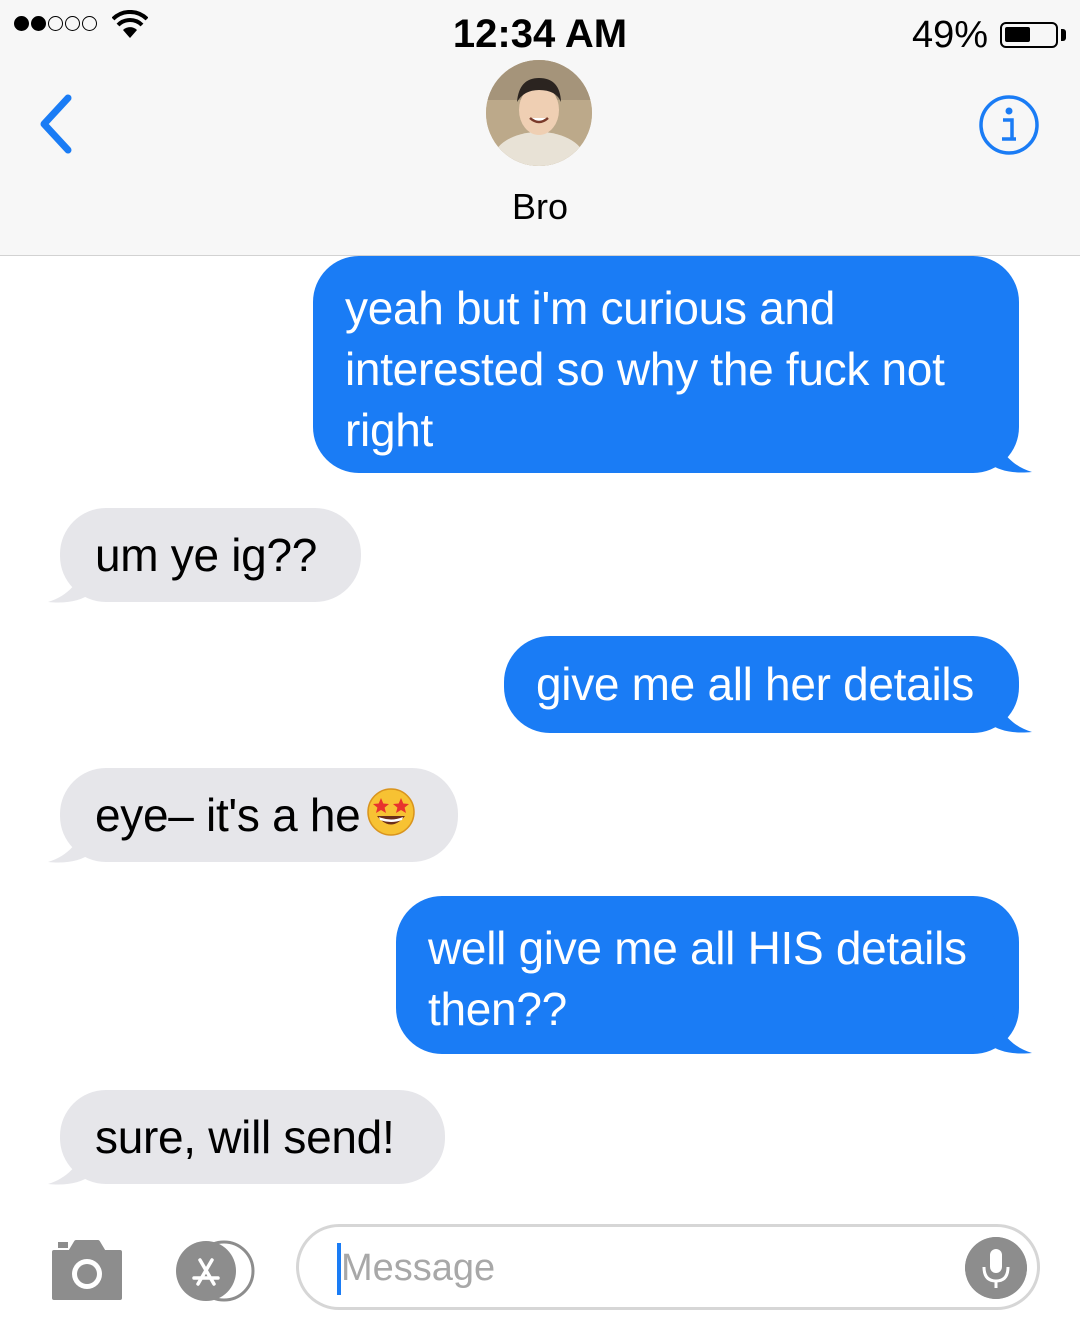 The image size is (1080, 1323). Describe the element at coordinates (1009, 125) in the screenshot. I see `info-button` at that location.